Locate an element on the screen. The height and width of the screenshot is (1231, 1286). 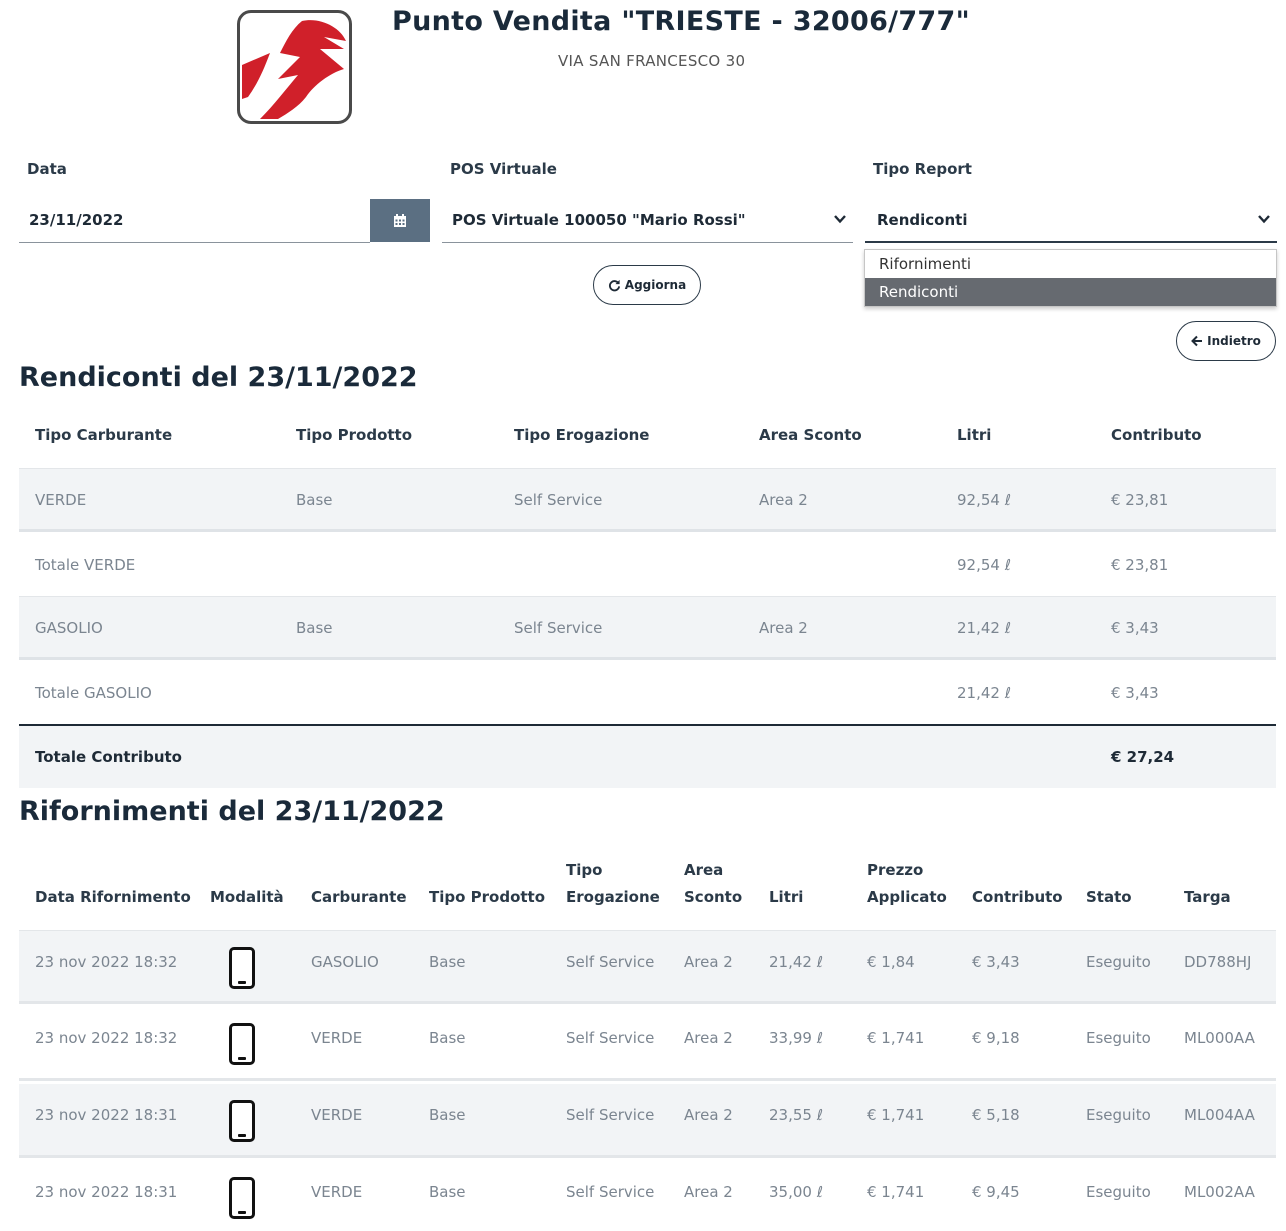
col-litri: Litri is located at coordinates (786, 897).